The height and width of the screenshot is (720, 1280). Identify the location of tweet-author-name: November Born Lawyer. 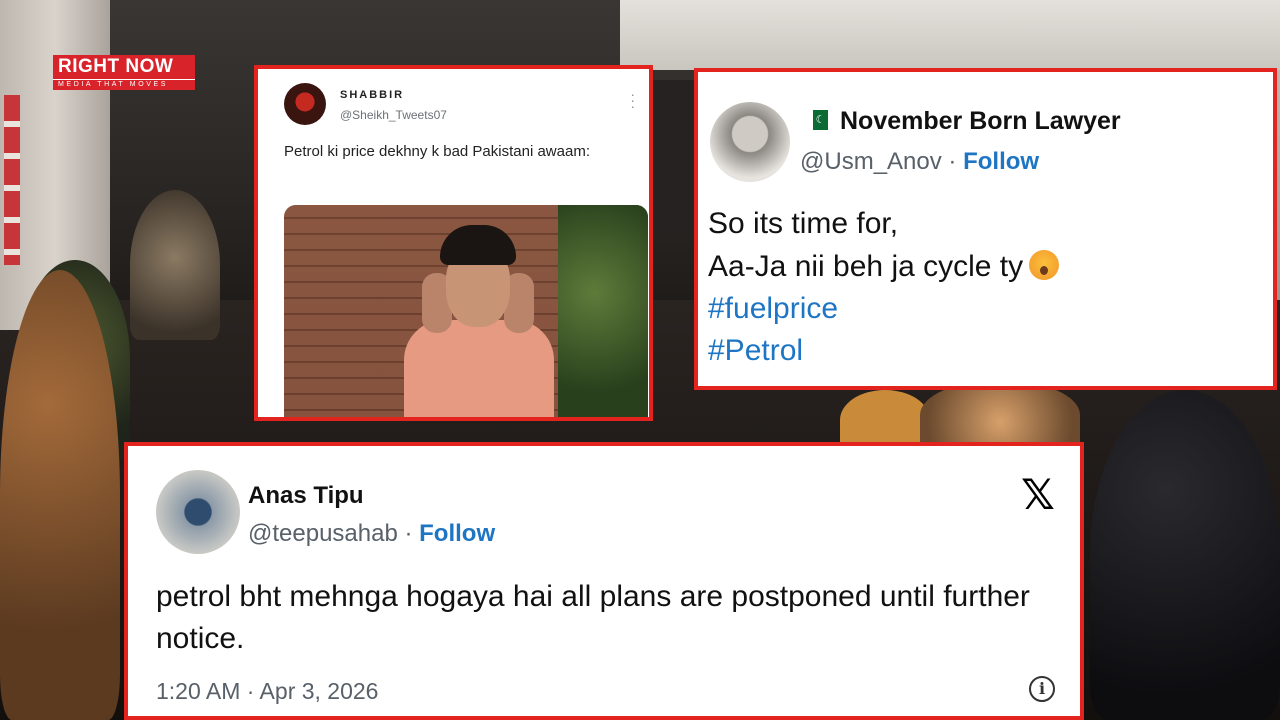
(980, 121).